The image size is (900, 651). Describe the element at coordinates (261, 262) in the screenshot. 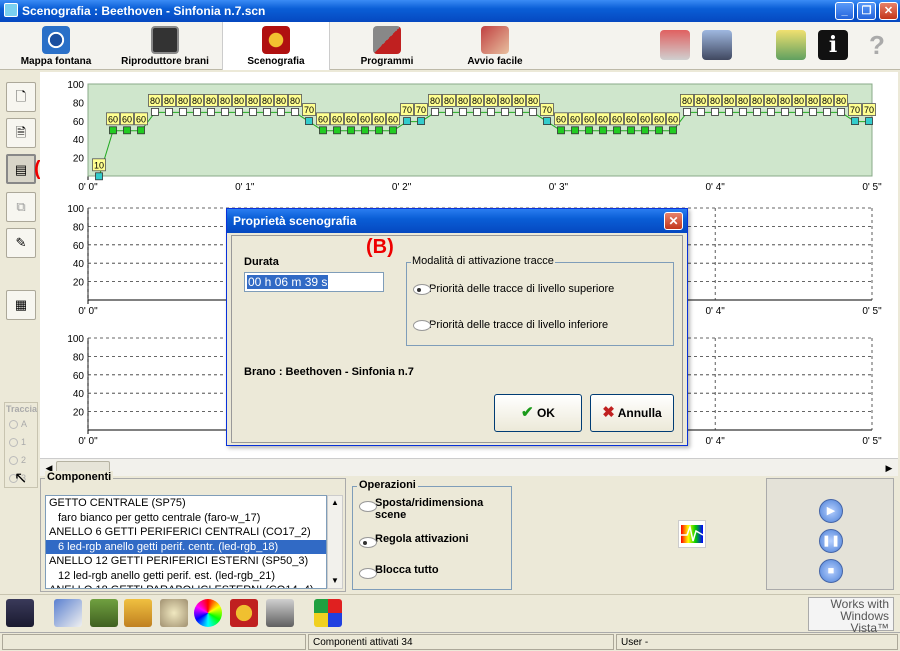

I see `duration-label: Durata` at that location.